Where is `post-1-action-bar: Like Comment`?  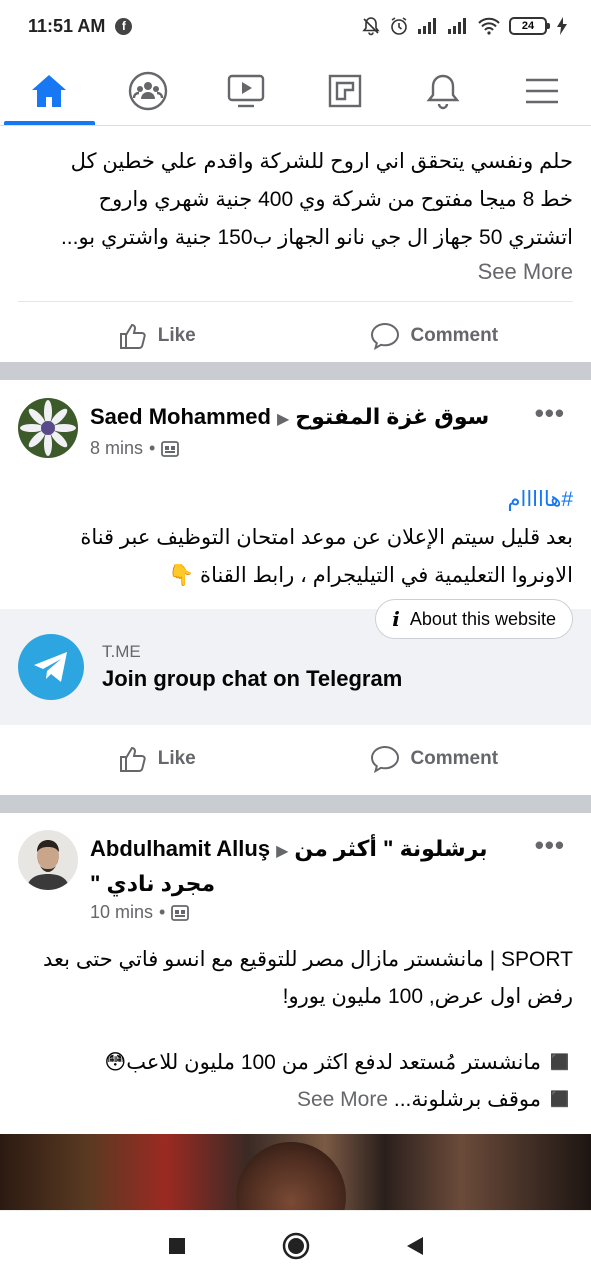 post-1-action-bar: Like Comment is located at coordinates (295, 335).